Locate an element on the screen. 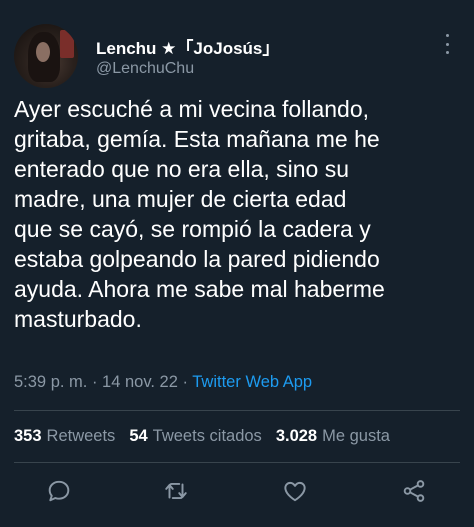  author-handle: @LenchuChu is located at coordinates (145, 69).